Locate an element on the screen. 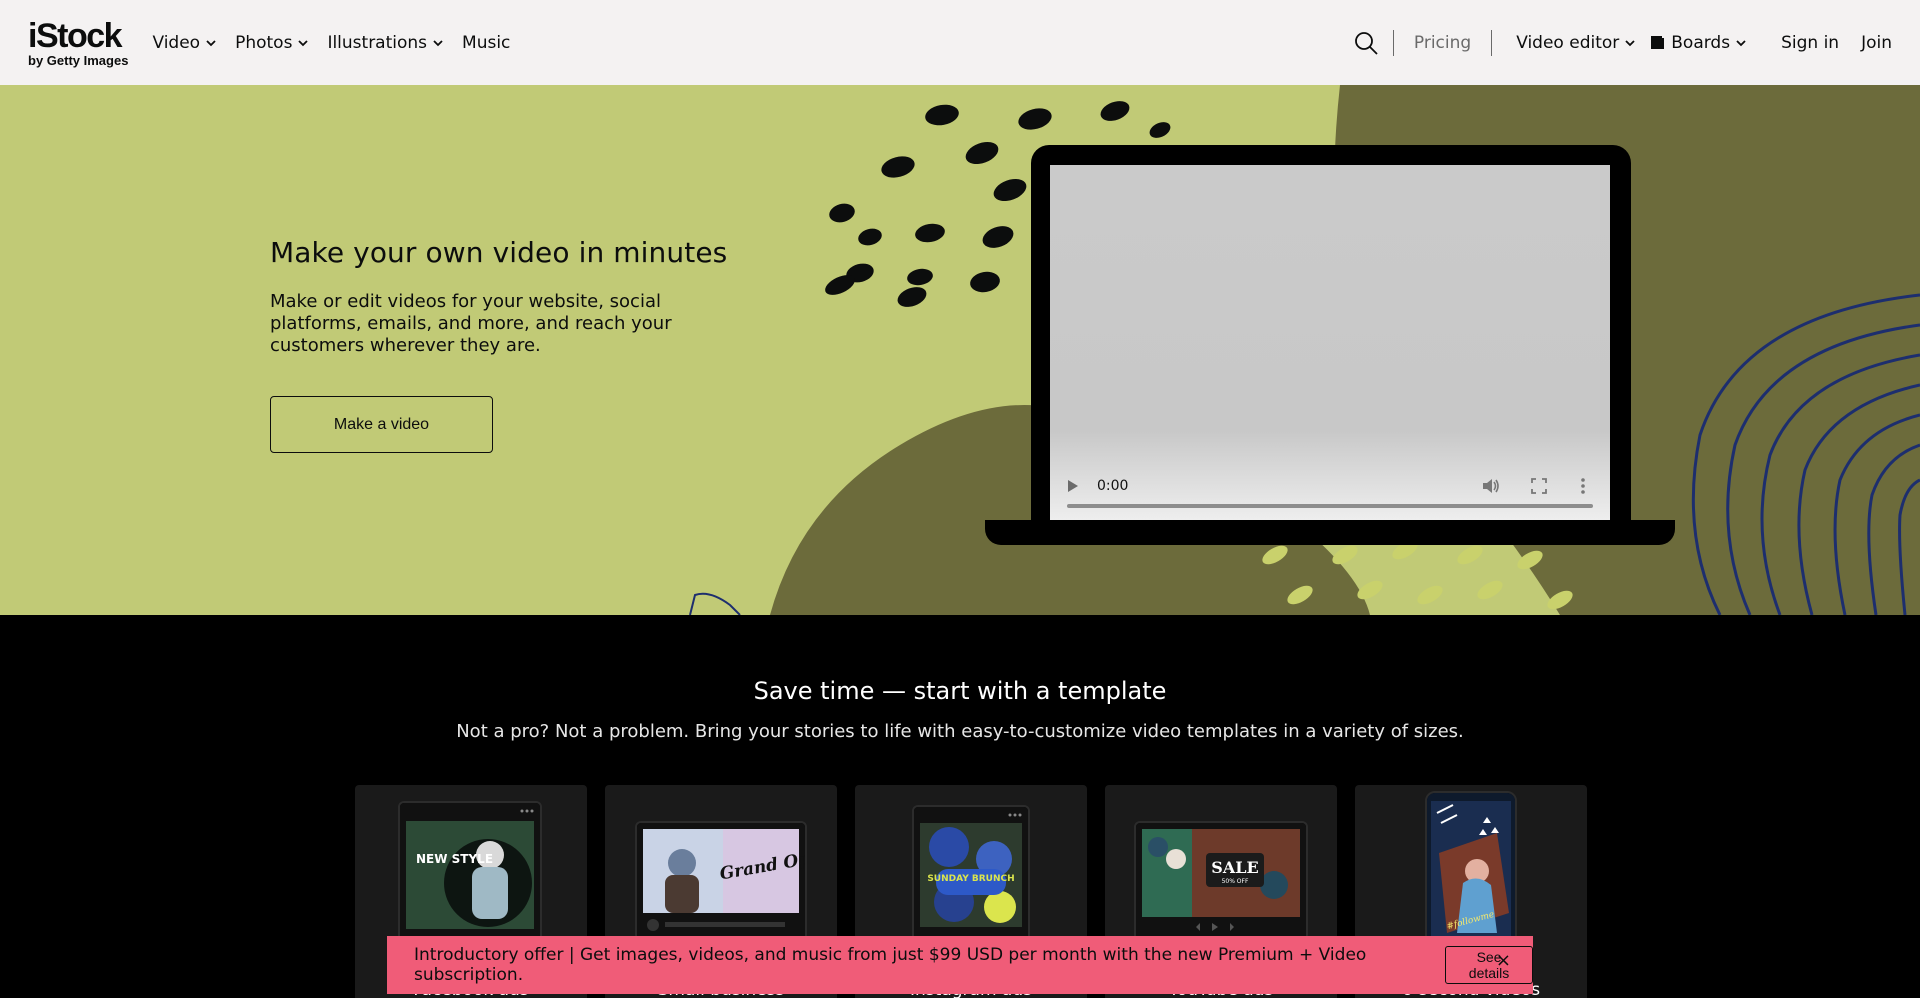  main-nav: Video Photos Illustrations Music is located at coordinates (340, 43).